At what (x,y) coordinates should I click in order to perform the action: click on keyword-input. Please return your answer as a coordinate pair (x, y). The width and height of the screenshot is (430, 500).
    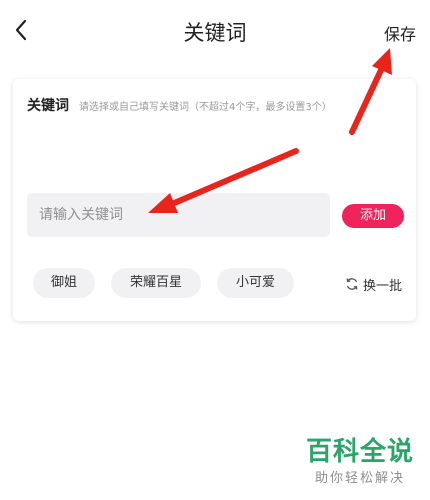
    Looking at the image, I should click on (178, 215).